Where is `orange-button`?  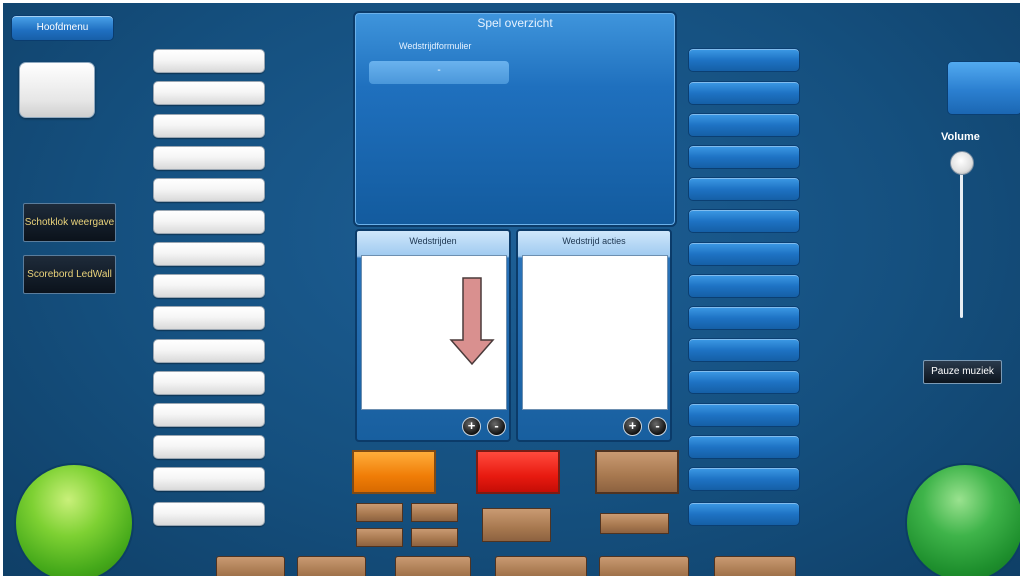
orange-button is located at coordinates (394, 472).